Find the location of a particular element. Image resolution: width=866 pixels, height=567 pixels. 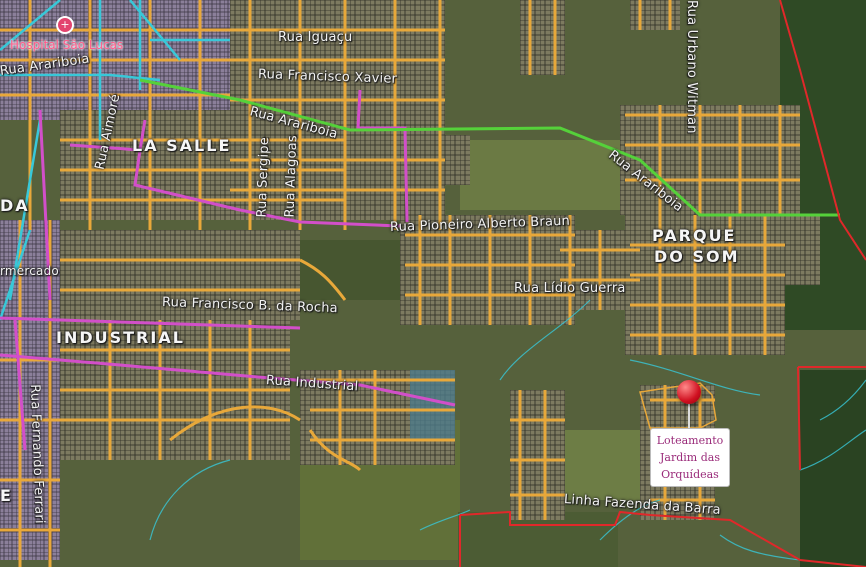

street-label: Rua Lídio Guerra is located at coordinates (570, 288).